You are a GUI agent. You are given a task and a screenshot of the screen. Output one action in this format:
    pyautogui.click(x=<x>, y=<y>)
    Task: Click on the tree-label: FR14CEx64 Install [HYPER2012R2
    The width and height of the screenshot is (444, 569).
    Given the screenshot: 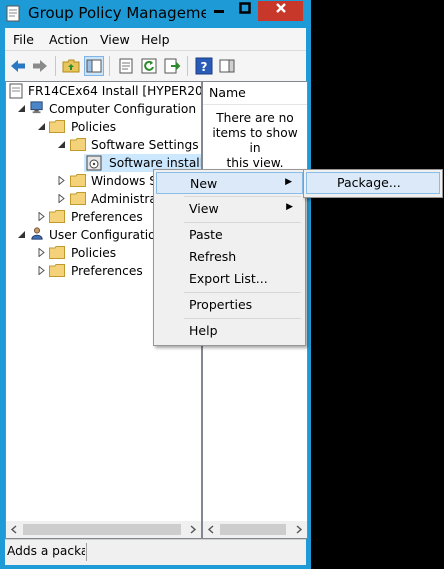 What is the action you would take?
    pyautogui.click(x=115, y=91)
    